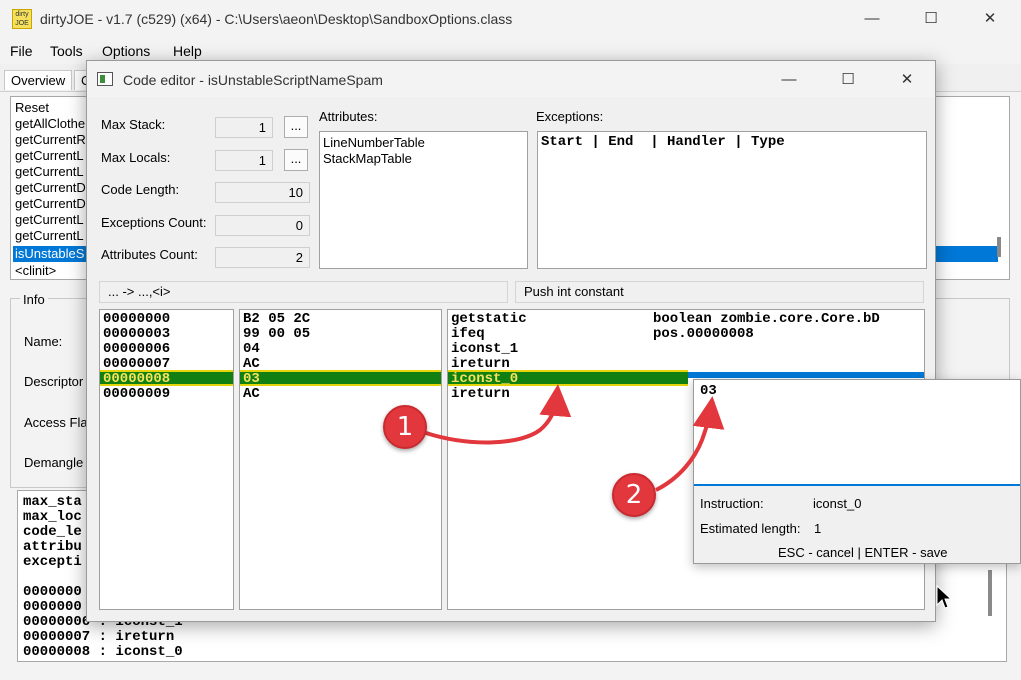 This screenshot has height=680, width=1021. Describe the element at coordinates (50, 140) in the screenshot. I see `method-item: getCurrentR` at that location.